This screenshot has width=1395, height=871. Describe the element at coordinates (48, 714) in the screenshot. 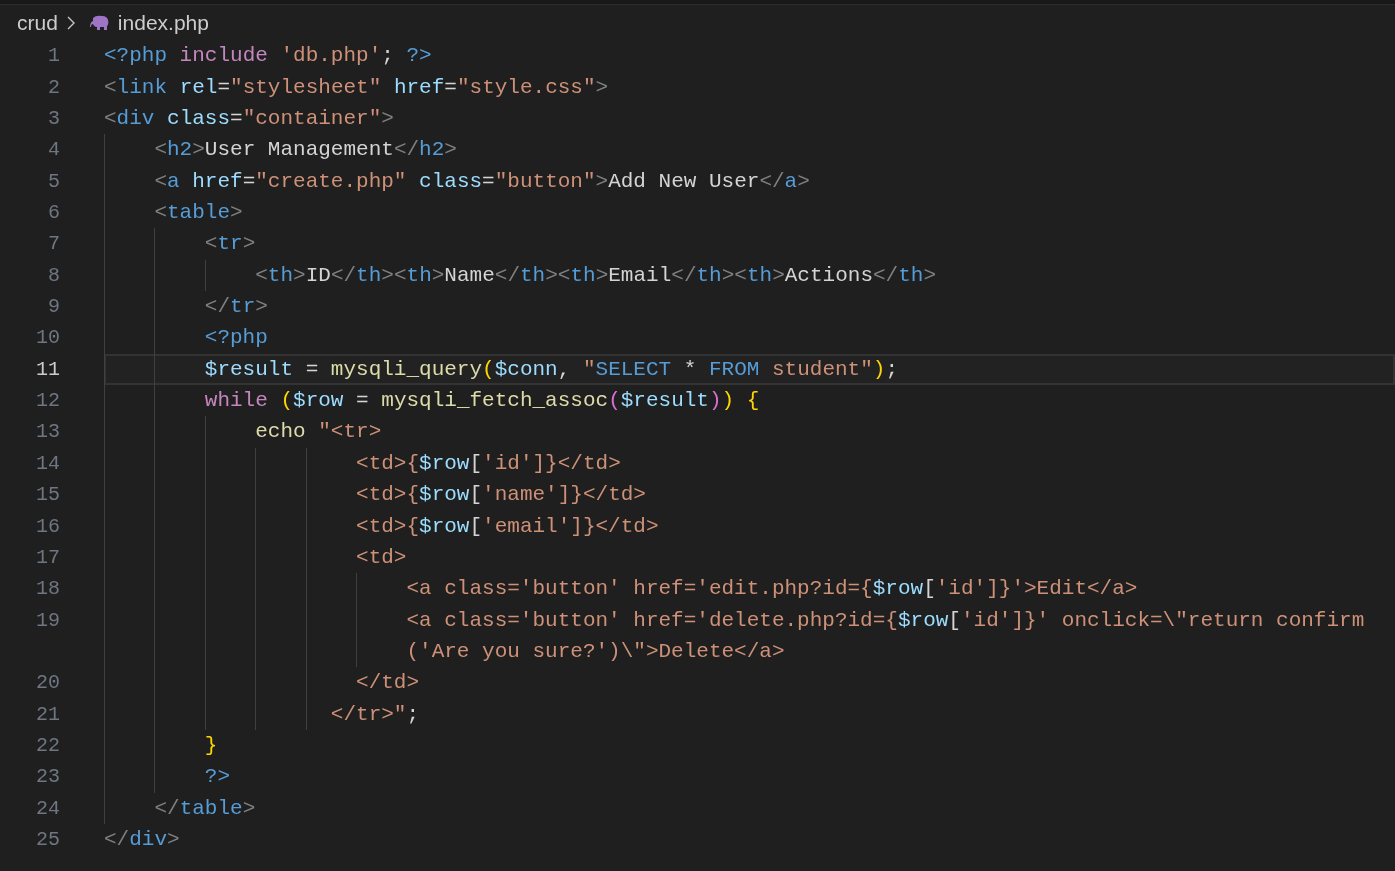

I see `line-number: 21` at that location.